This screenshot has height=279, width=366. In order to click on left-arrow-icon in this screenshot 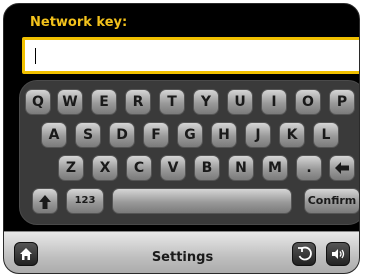, I will do `click(342, 168)`.